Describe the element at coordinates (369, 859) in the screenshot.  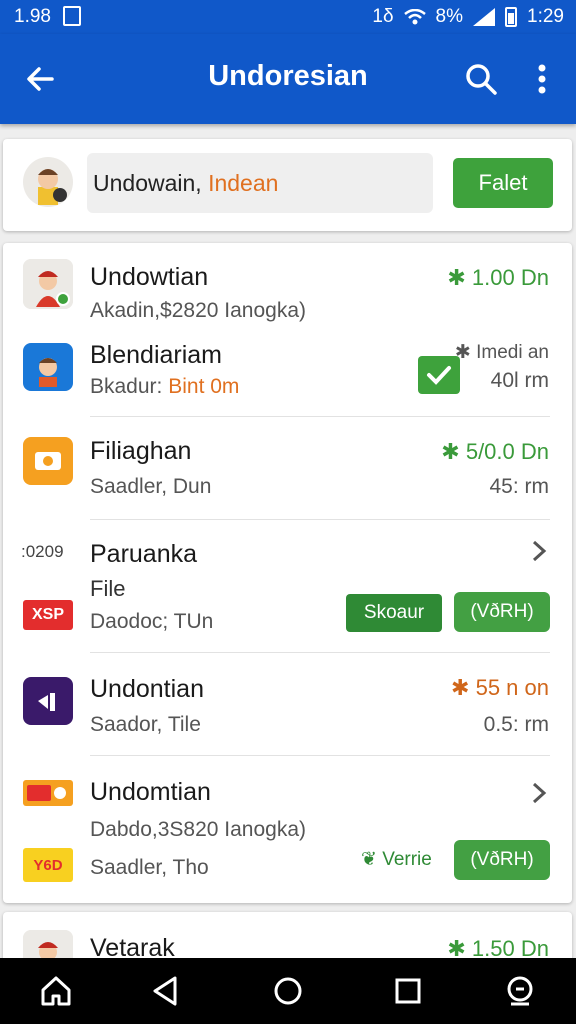
I see `leaf-icon: ❦` at that location.